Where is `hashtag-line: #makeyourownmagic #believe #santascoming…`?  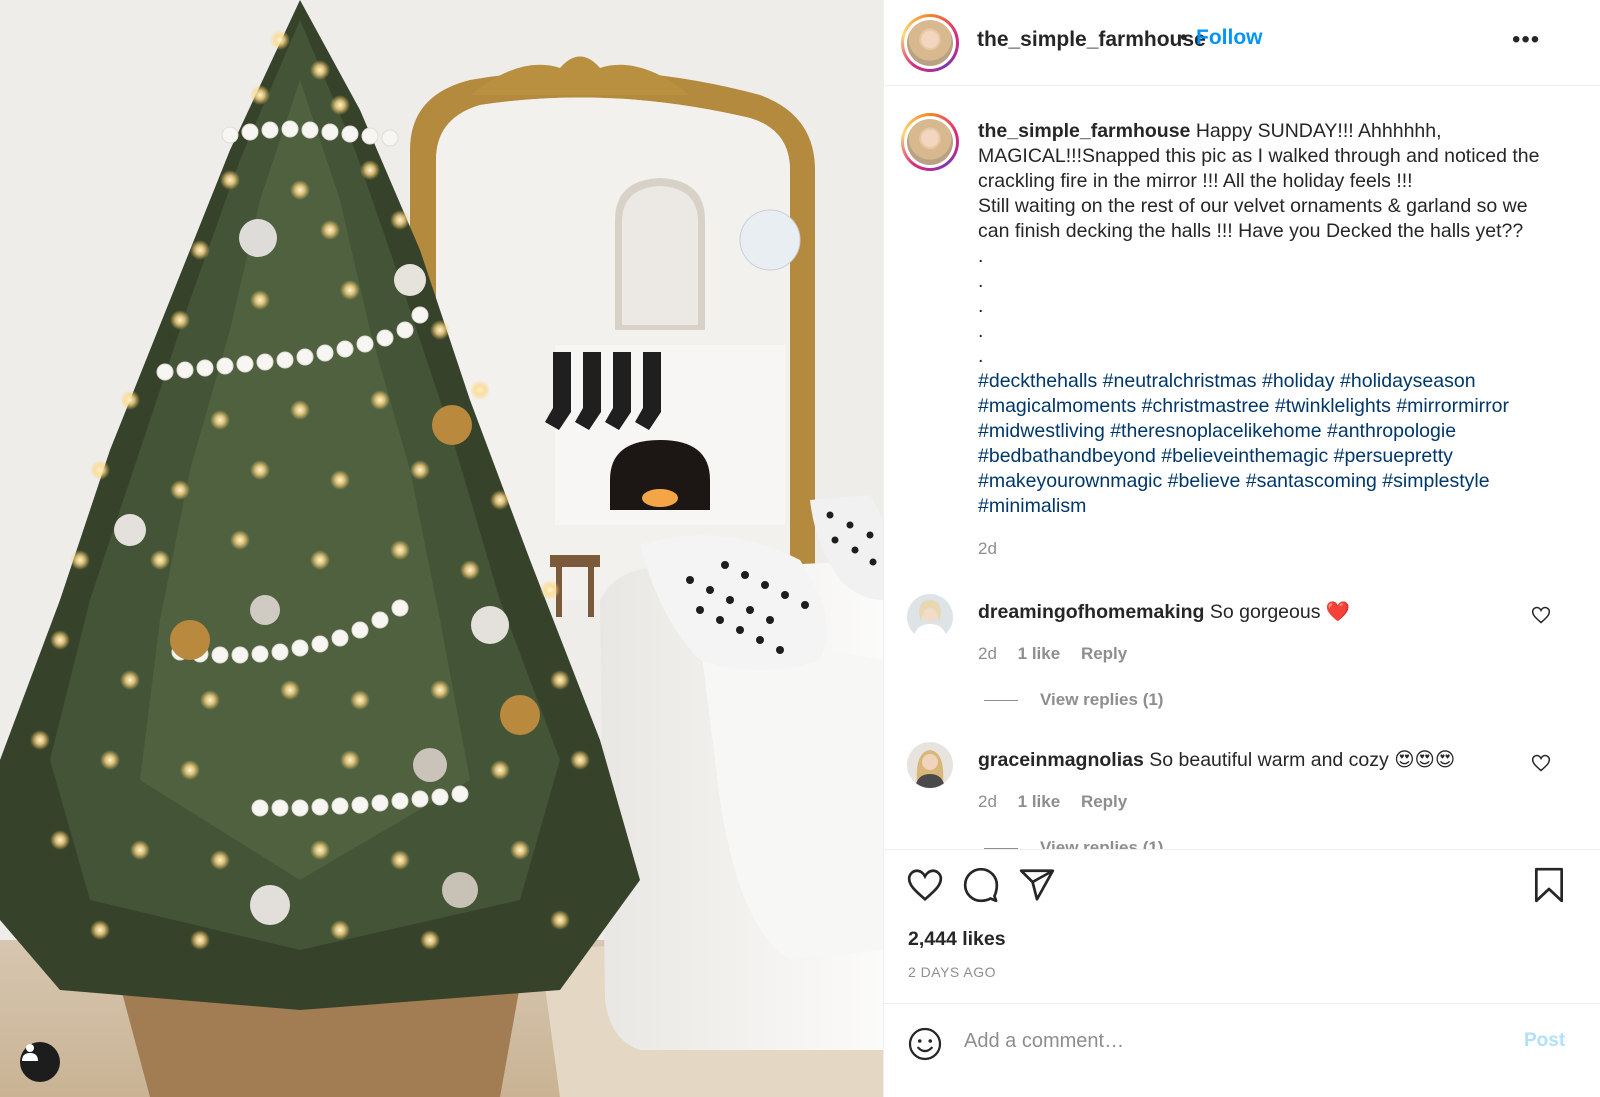
hashtag-line: #makeyourownmagic #believe #santascoming… is located at coordinates (1278, 481).